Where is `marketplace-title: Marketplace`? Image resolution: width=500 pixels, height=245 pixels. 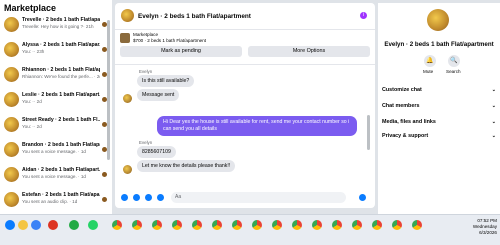
marketplace-title: Marketplace is located at coordinates (30, 8).